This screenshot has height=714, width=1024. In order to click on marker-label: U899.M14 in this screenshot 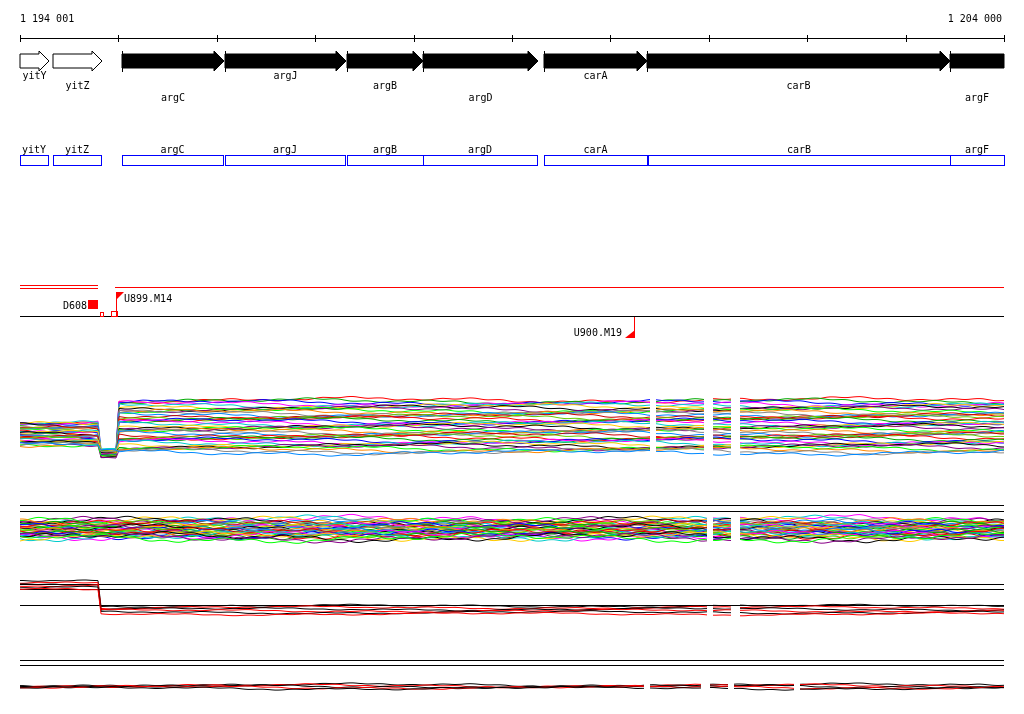, I will do `click(148, 298)`.